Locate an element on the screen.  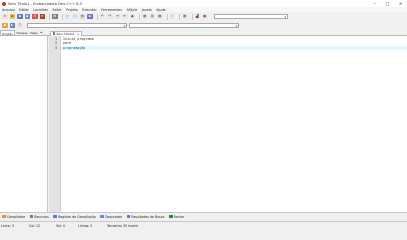
bookmark-icon: ▪ is located at coordinates (90, 16).